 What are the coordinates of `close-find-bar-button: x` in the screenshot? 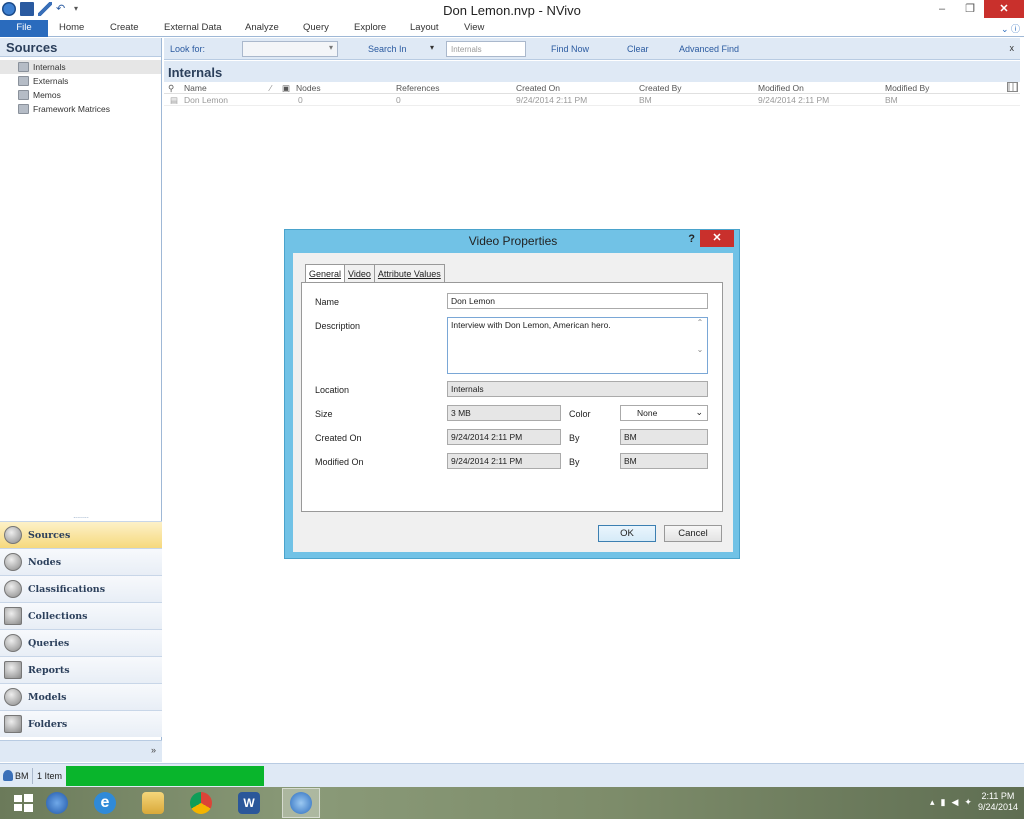 It's located at (1012, 48).